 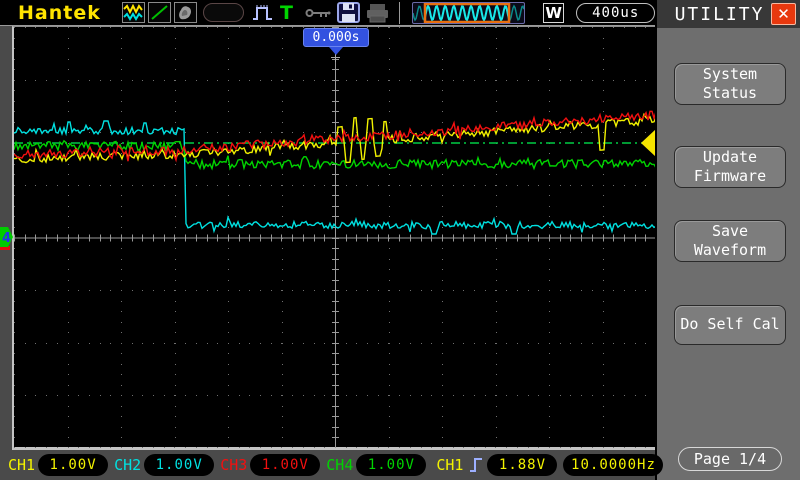 I want to click on cursor-line-icon, so click(x=159, y=12).